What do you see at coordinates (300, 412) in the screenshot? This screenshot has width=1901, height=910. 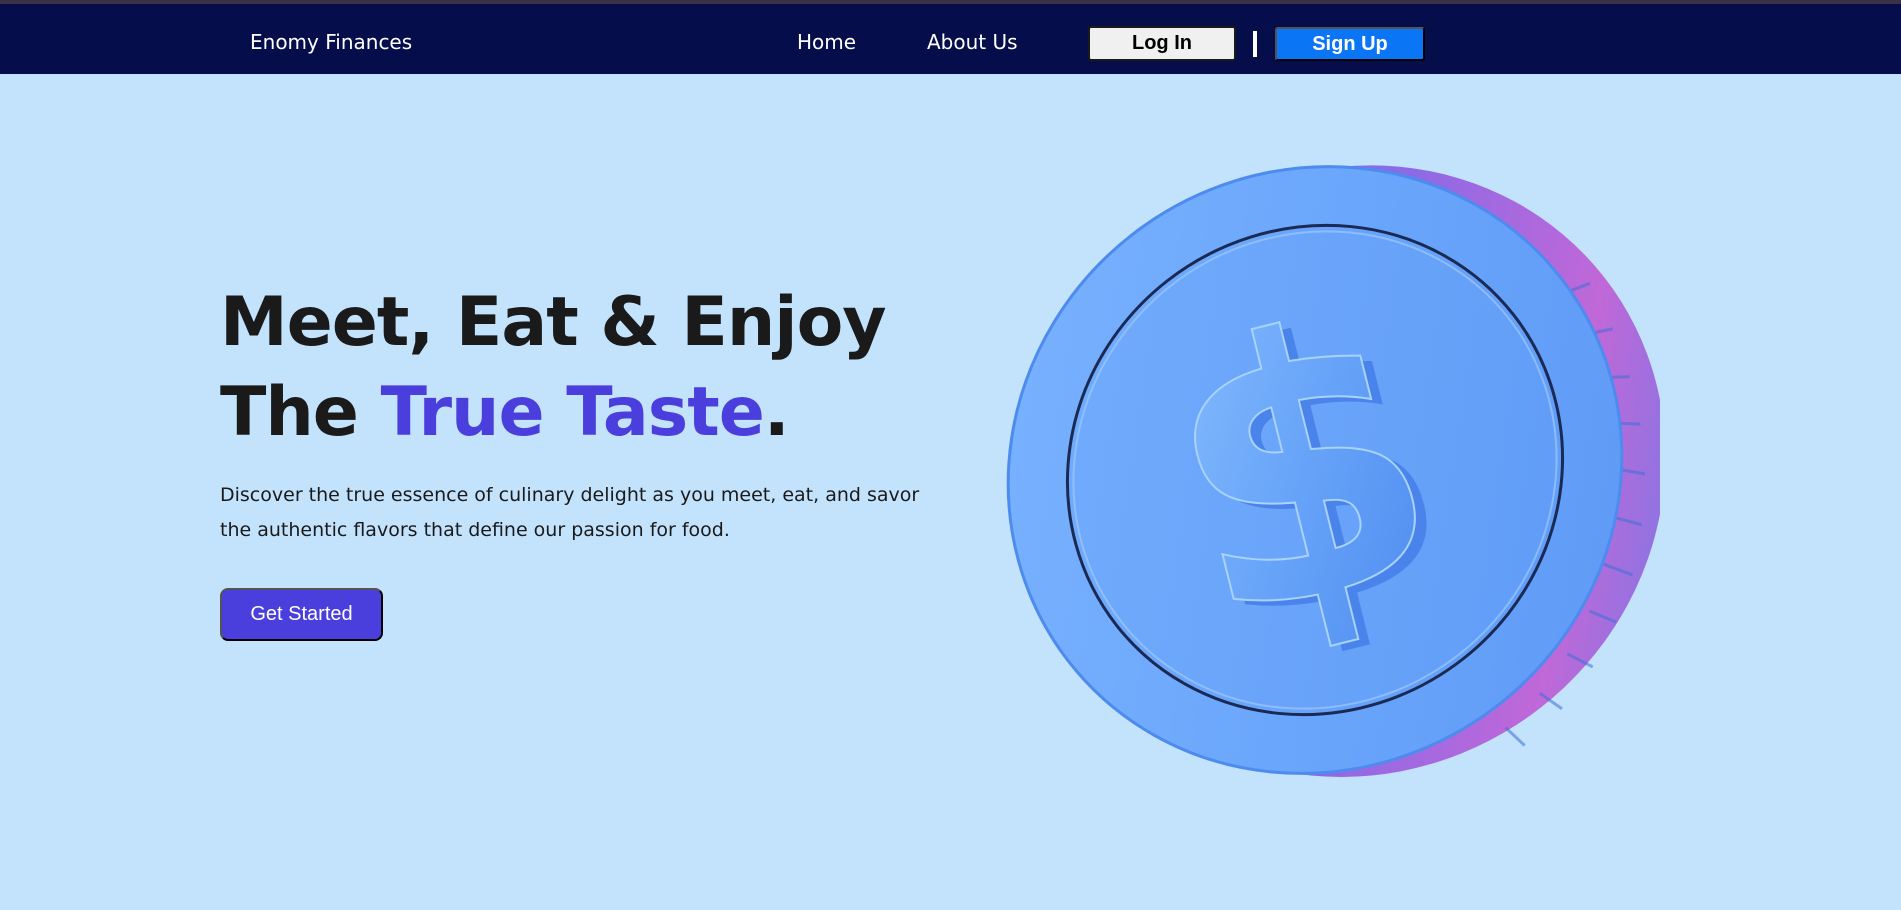 I see `headline-line-2-prefix: The` at bounding box center [300, 412].